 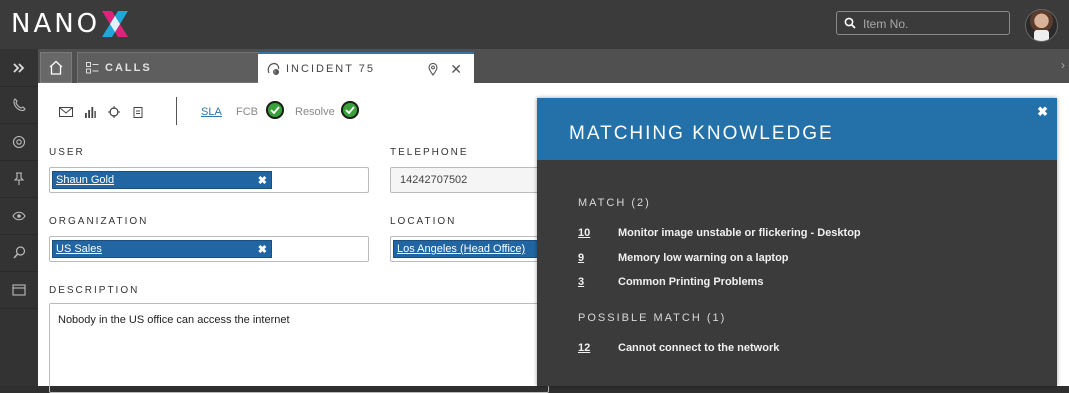 What do you see at coordinates (99, 221) in the screenshot?
I see `organization-label: ORGANIZATION` at bounding box center [99, 221].